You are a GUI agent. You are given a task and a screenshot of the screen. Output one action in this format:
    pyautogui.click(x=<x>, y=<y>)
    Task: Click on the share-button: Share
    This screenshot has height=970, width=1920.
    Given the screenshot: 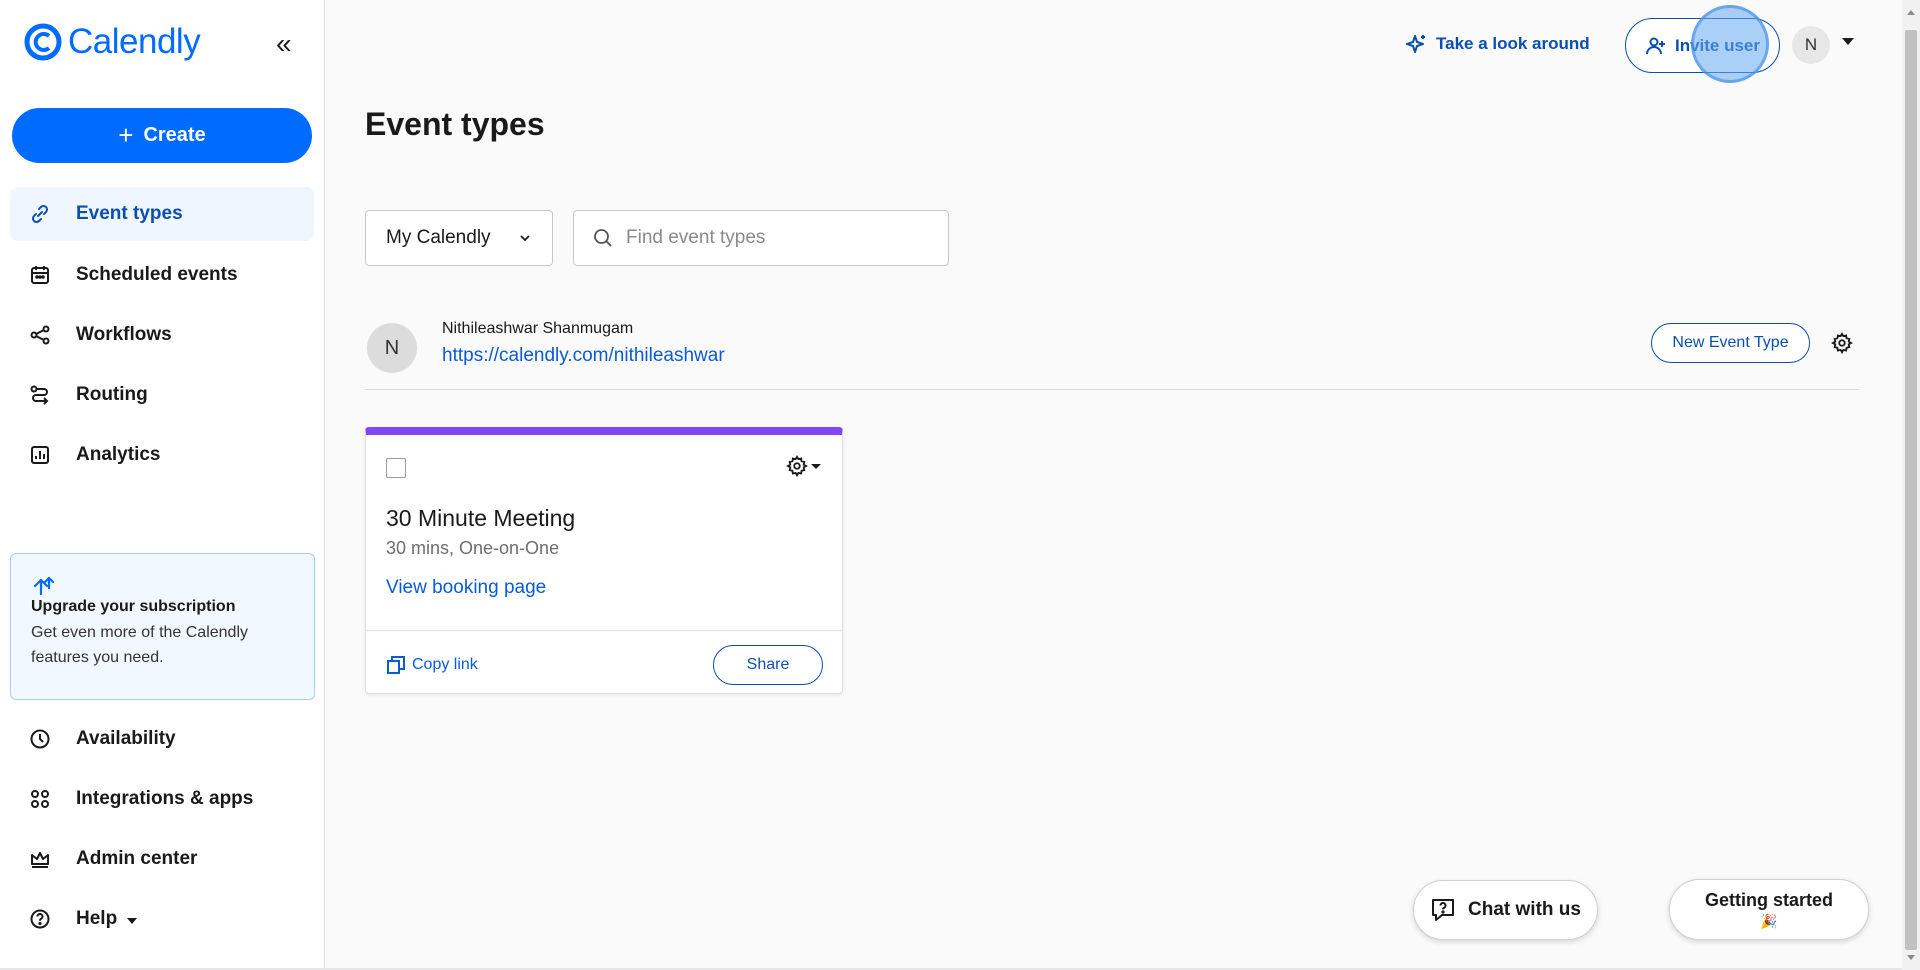 What is the action you would take?
    pyautogui.click(x=768, y=665)
    